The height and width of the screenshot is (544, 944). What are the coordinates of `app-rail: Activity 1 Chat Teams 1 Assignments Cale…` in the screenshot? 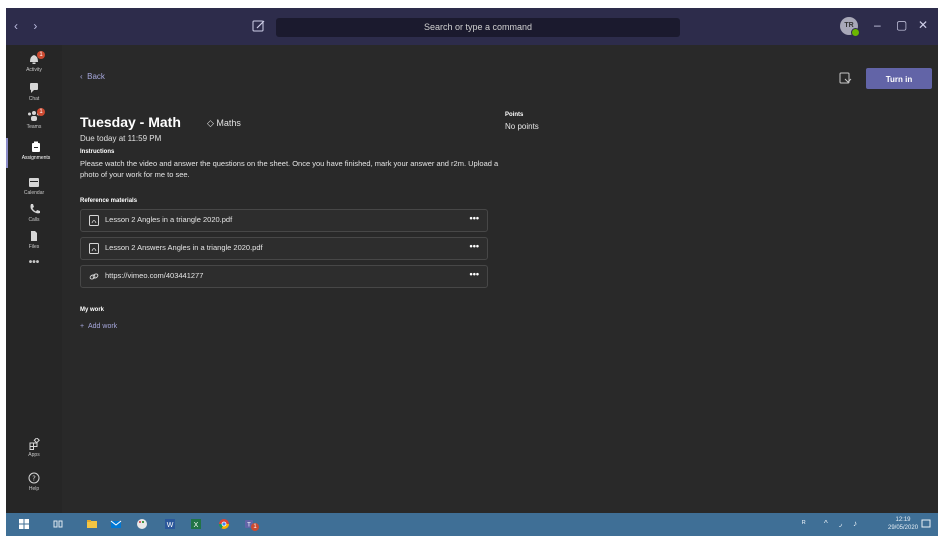 It's located at (34, 279).